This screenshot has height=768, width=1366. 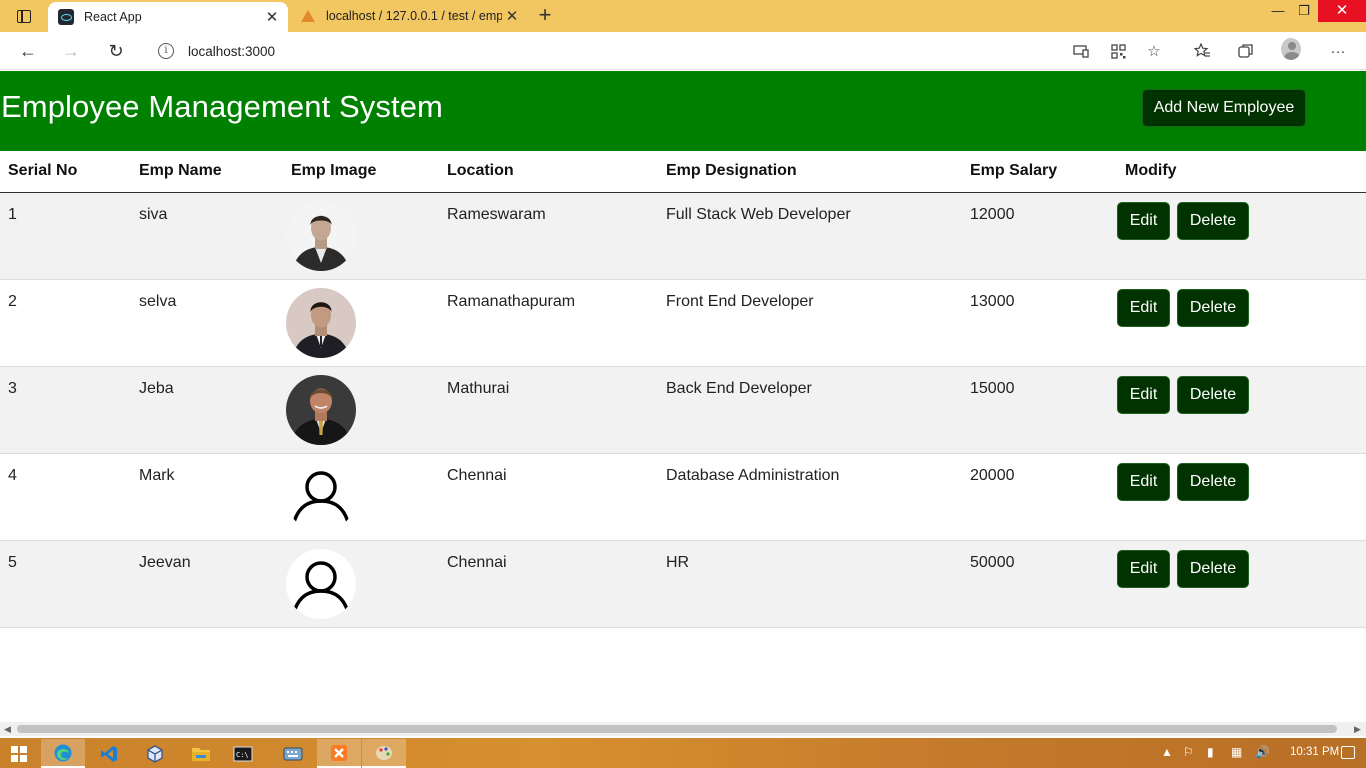 I want to click on horizontal-scrollbar: ◀ ▶, so click(x=683, y=729).